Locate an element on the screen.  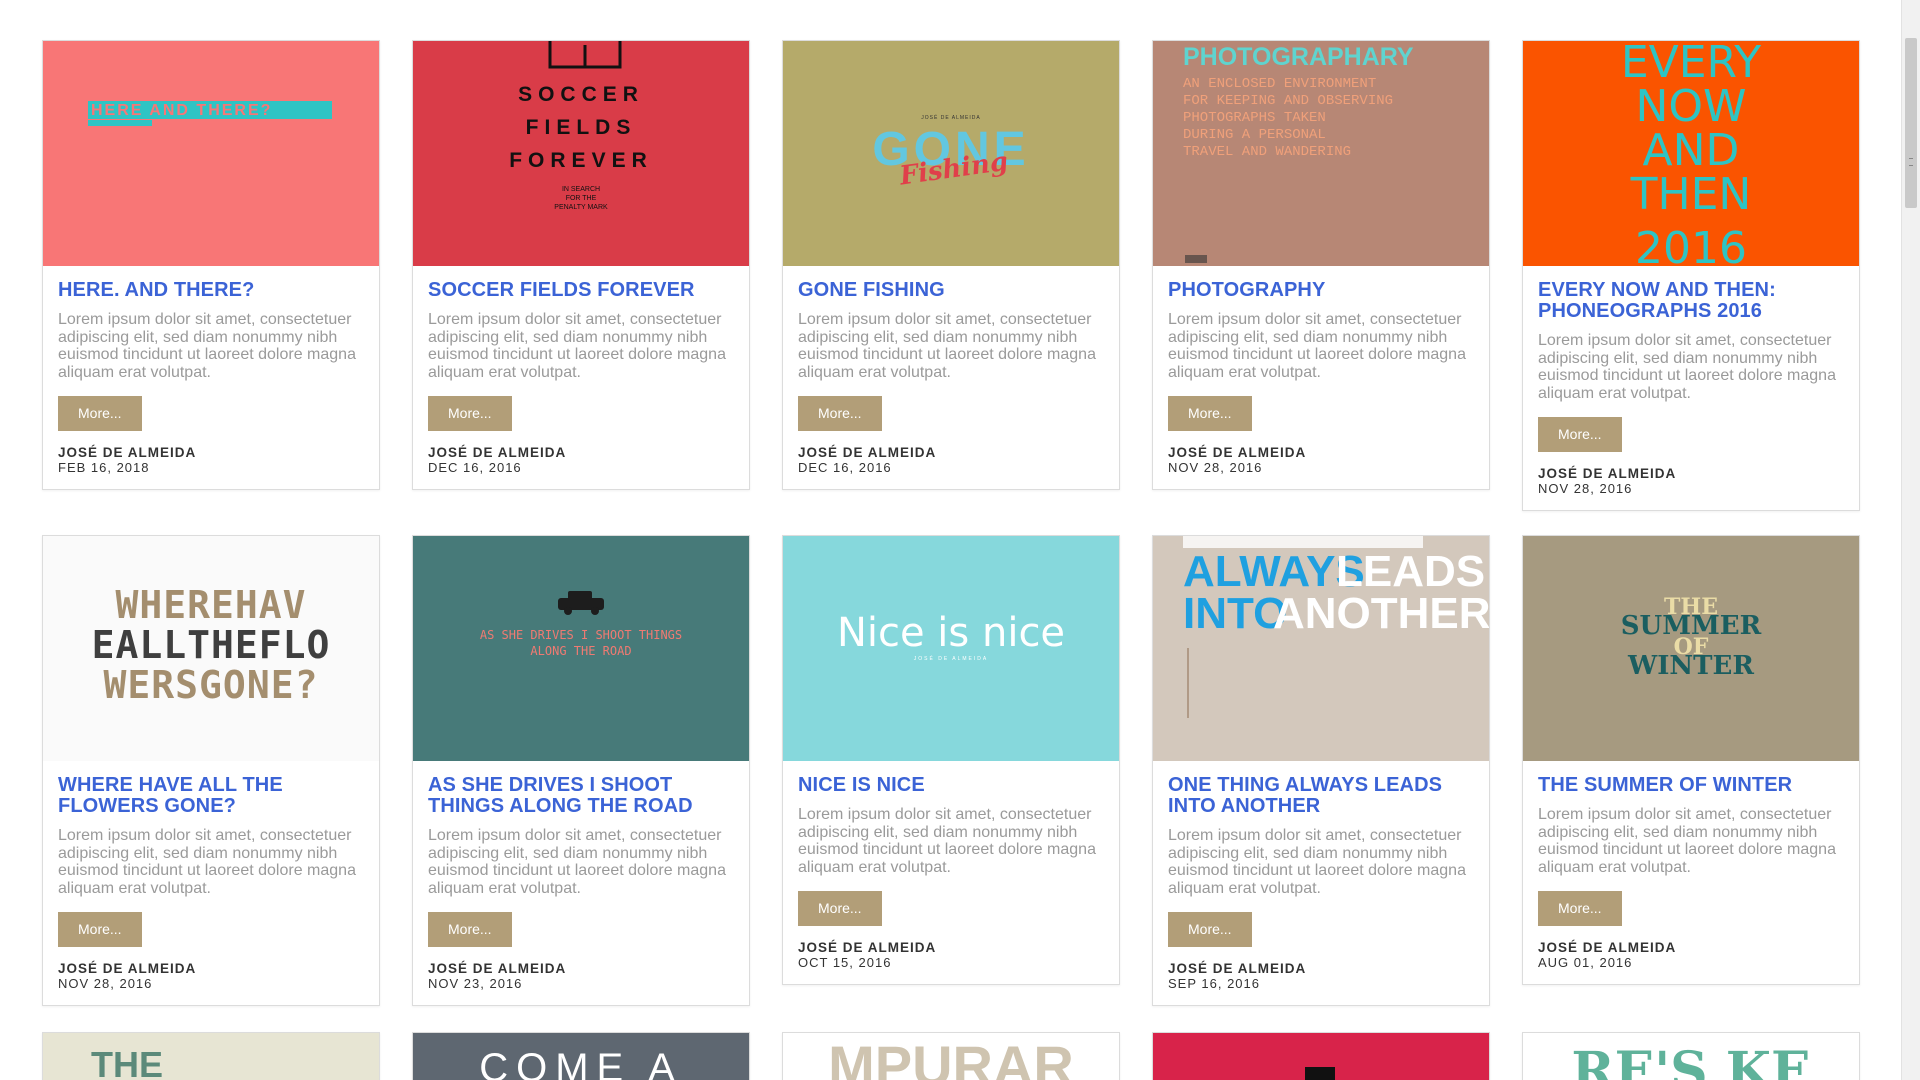
thumb-art-text: RE'S KE is located at coordinates (1690, 1060).